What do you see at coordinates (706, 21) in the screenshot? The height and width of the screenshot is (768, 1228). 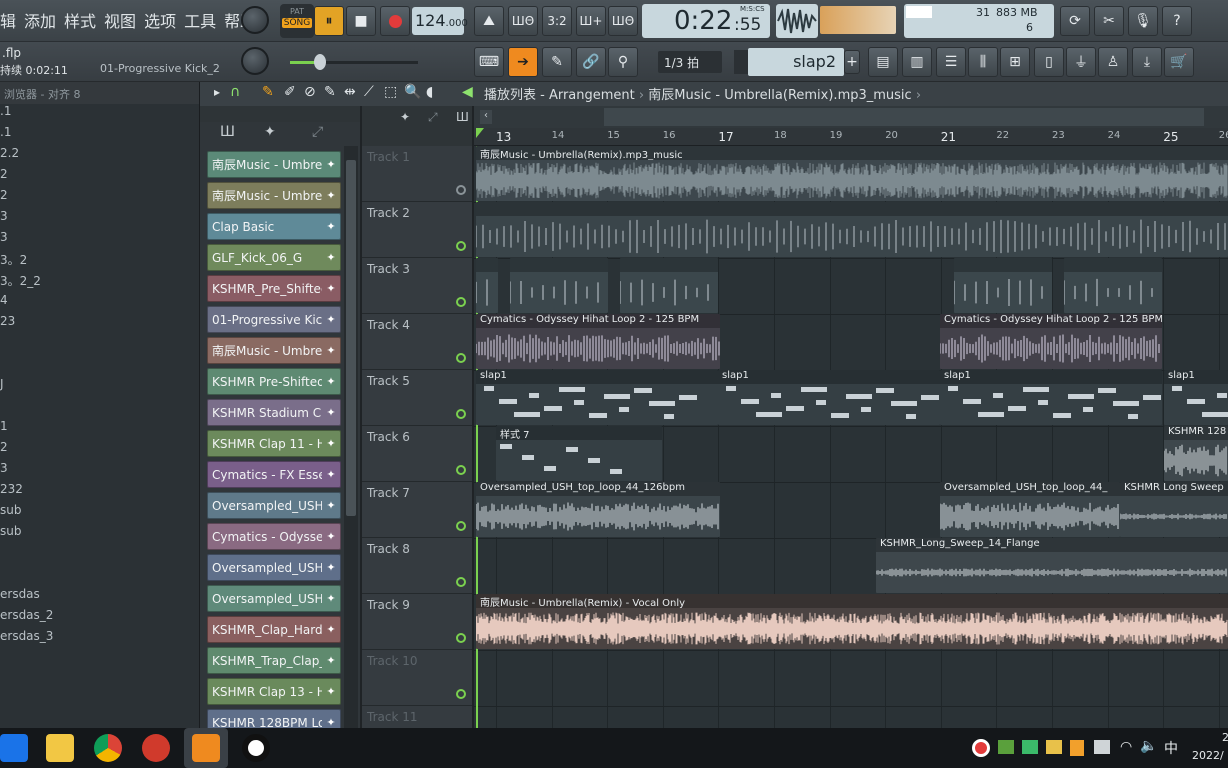 I see `time-display: 0:22 :55 M:S:CS` at bounding box center [706, 21].